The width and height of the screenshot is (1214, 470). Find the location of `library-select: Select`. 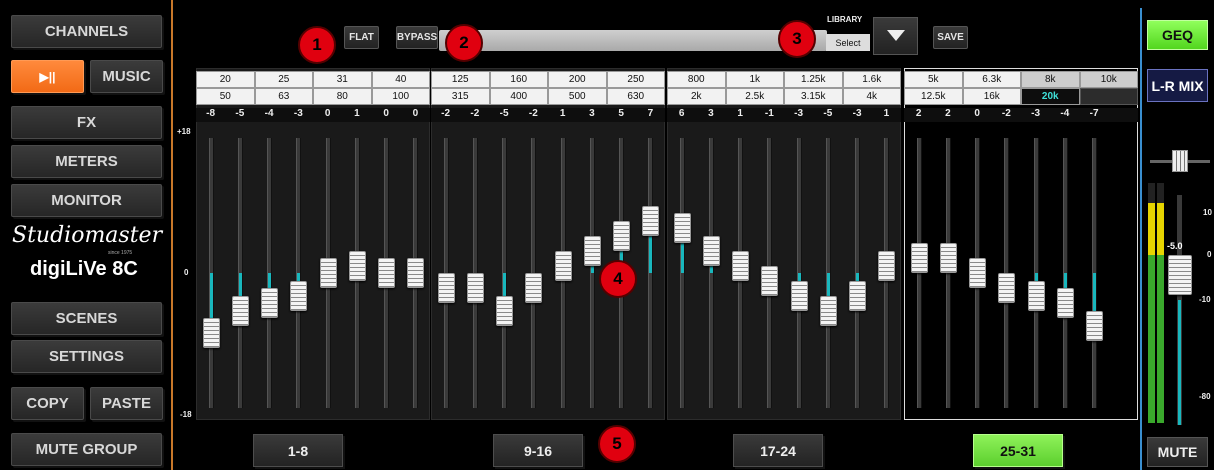

library-select: Select is located at coordinates (848, 42).